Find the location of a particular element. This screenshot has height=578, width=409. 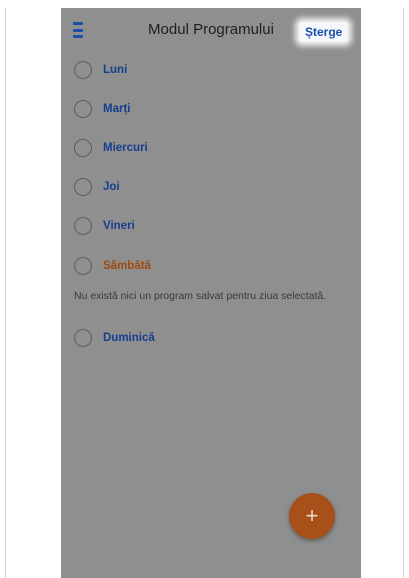

day-item-joi: Joi is located at coordinates (97, 187).